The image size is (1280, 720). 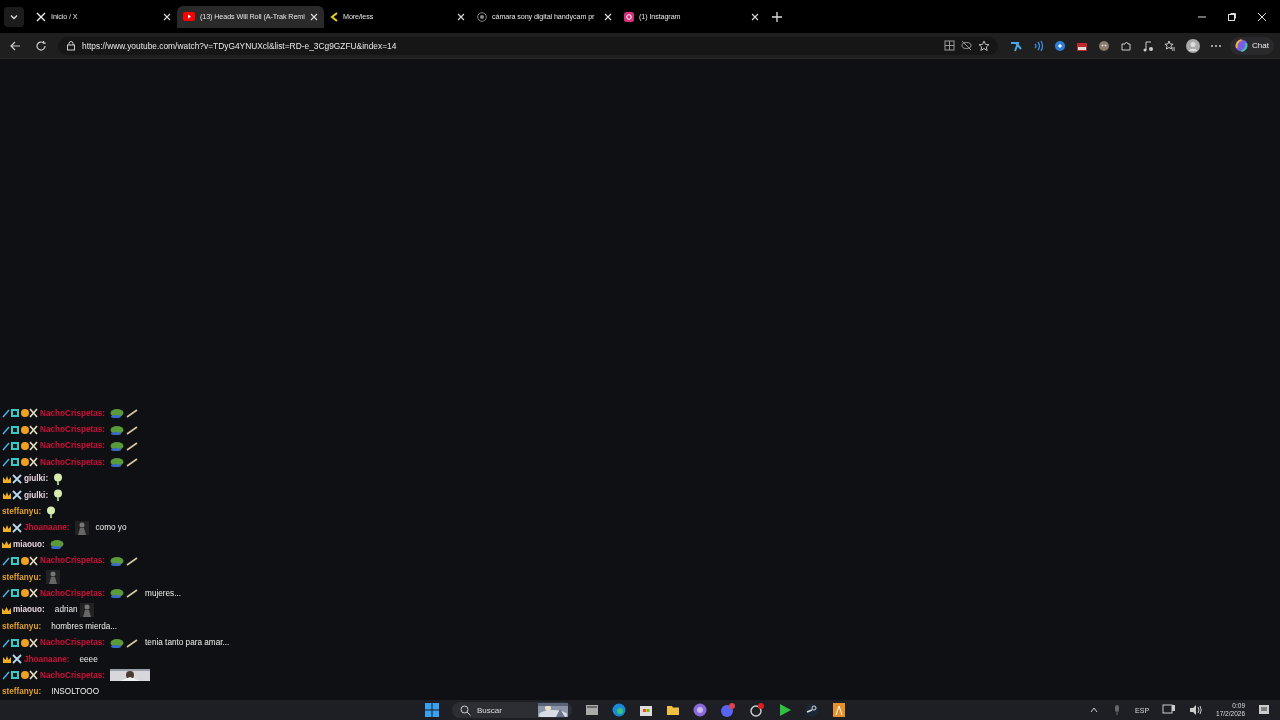 What do you see at coordinates (949, 45) in the screenshot?
I see `app-grid-icon` at bounding box center [949, 45].